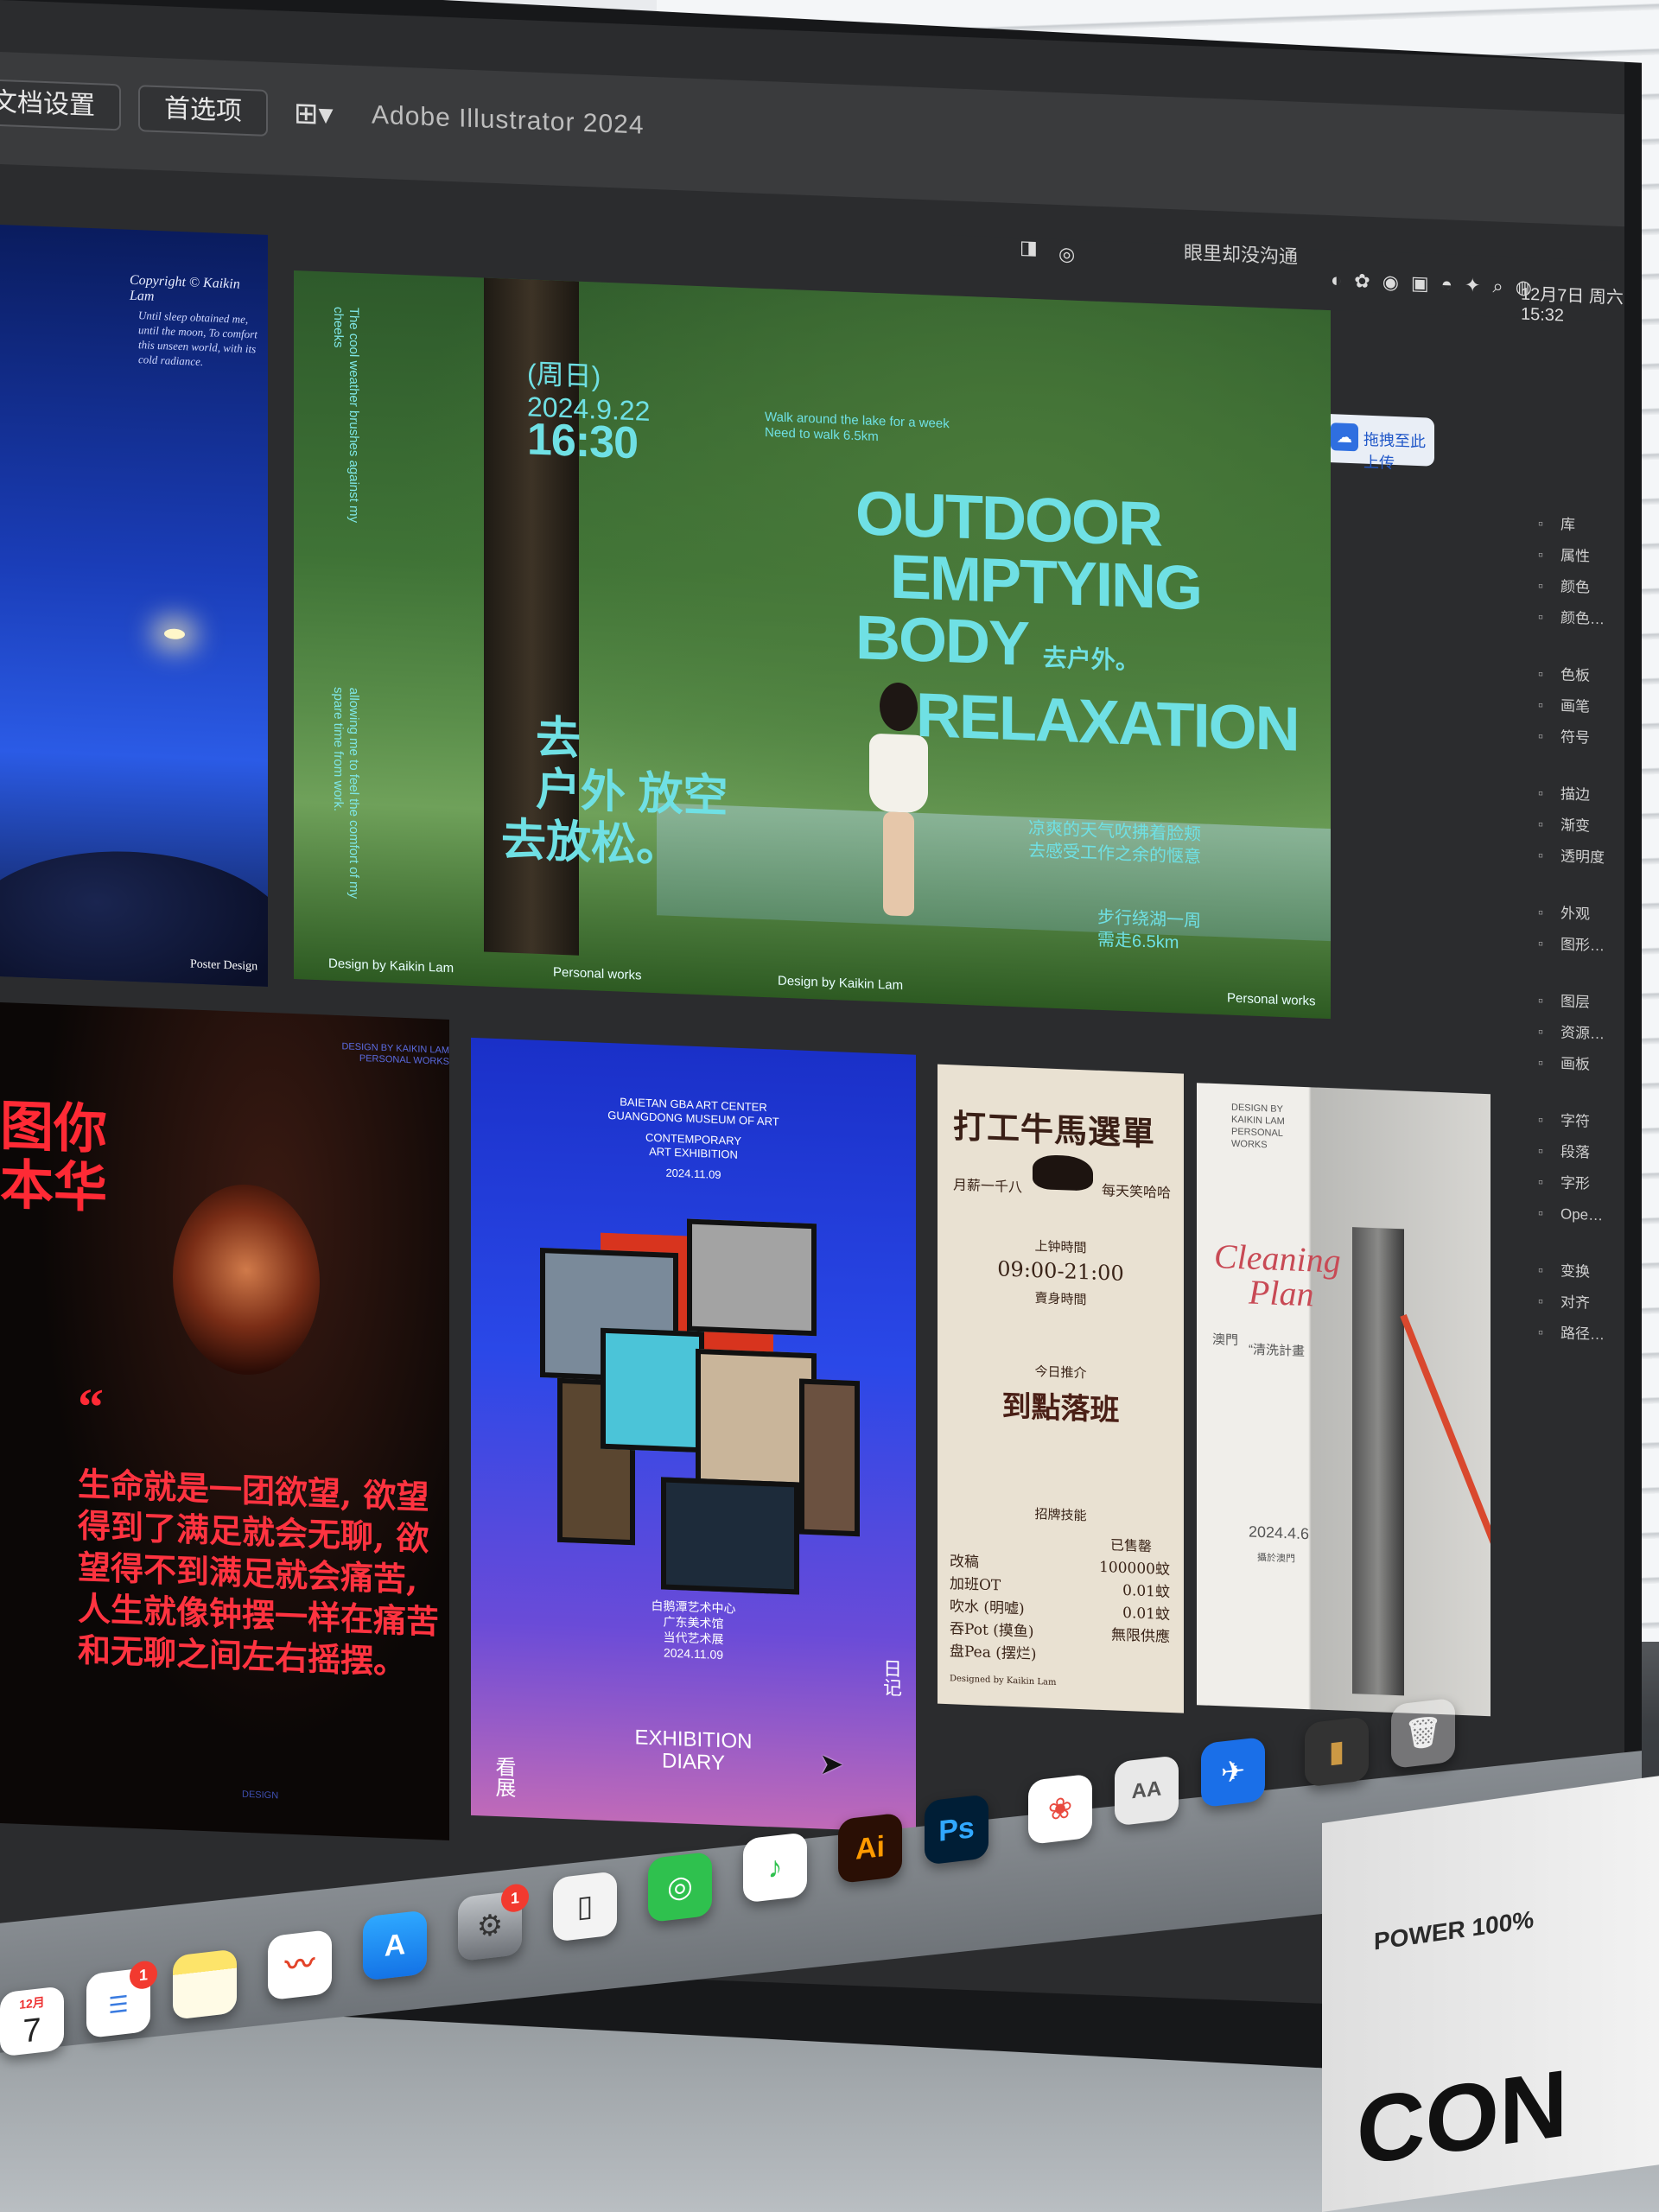 This screenshot has height=2212, width=1659. Describe the element at coordinates (224, 965) in the screenshot. I see `poster-signature: Poster Design` at that location.